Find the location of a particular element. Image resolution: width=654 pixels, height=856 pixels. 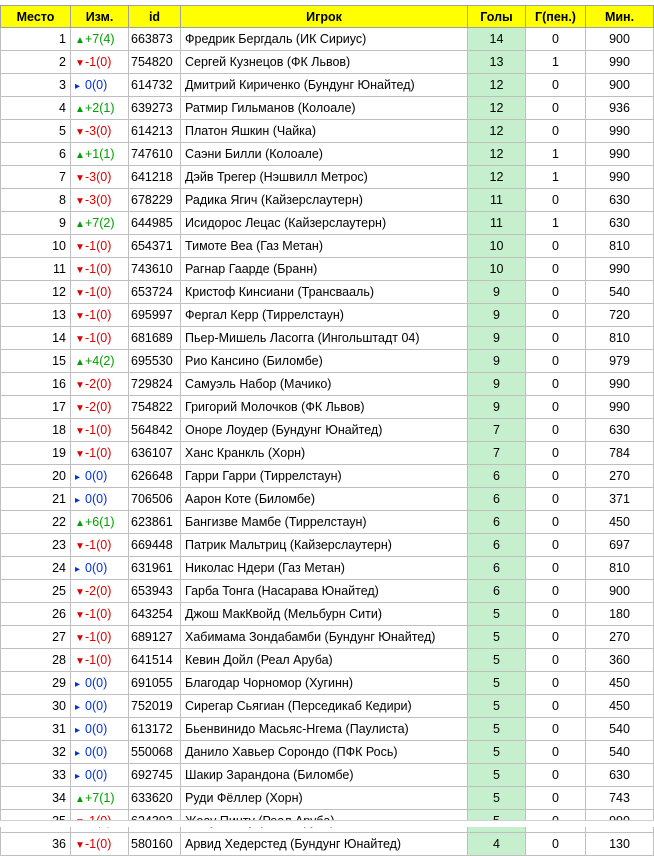

id-cell: 692745 is located at coordinates (154, 775).